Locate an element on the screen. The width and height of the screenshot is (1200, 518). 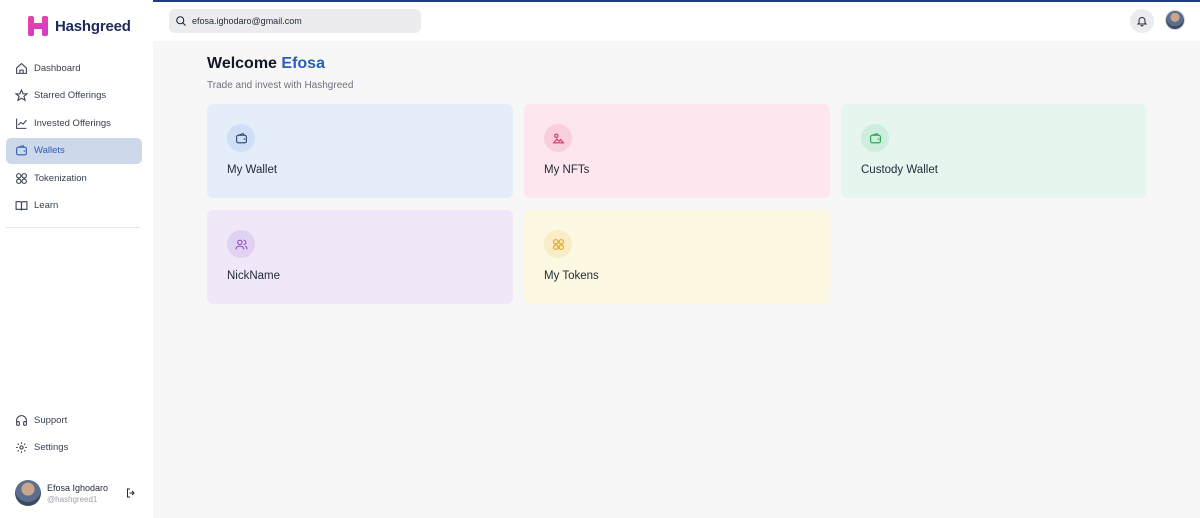
user-name: Efosa Ighodaro is located at coordinates (78, 487).